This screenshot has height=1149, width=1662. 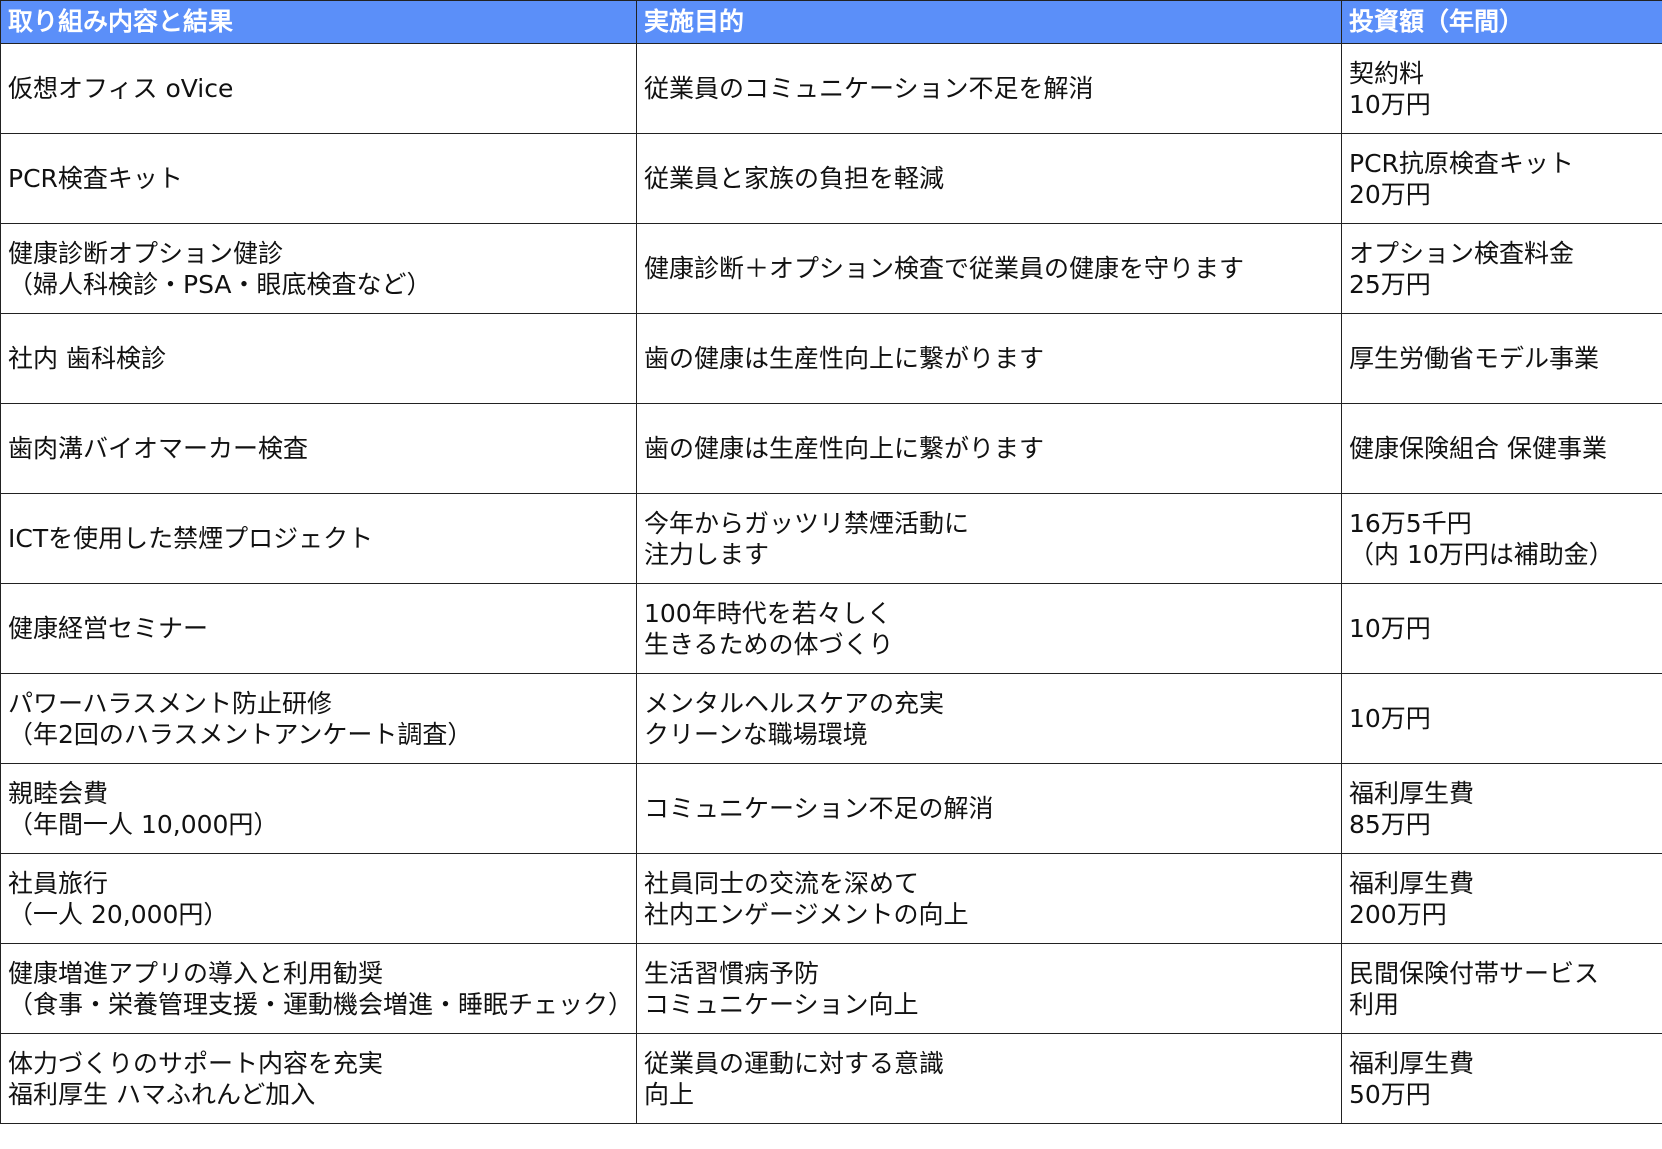 I want to click on header-row: 取り組み内容と結果 実施目的 投資額（年間）, so click(x=831, y=22).